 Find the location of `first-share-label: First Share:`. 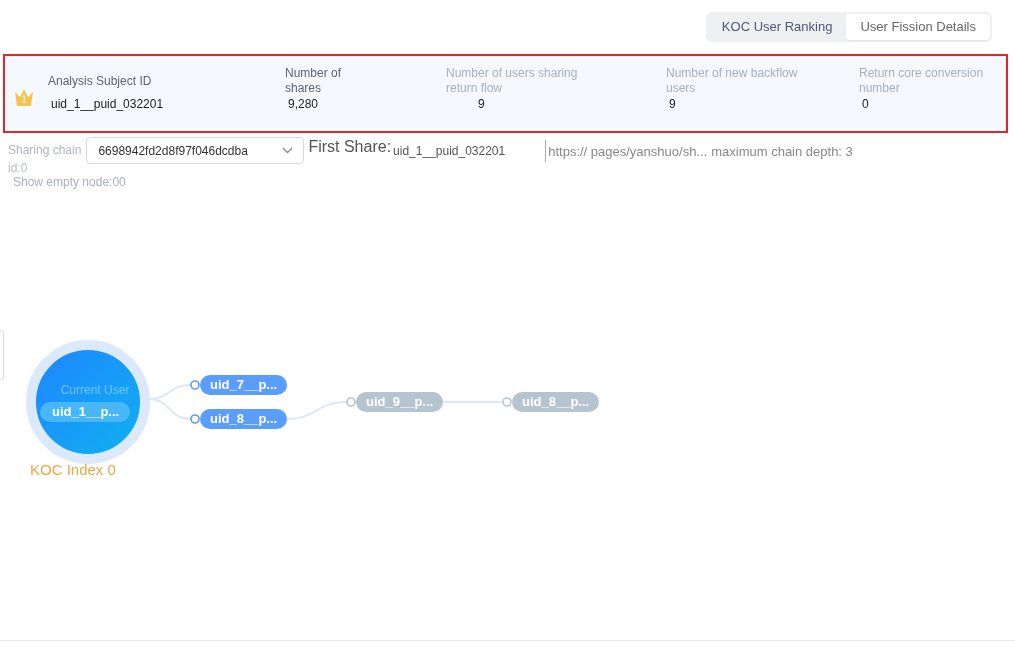

first-share-label: First Share: is located at coordinates (350, 147).